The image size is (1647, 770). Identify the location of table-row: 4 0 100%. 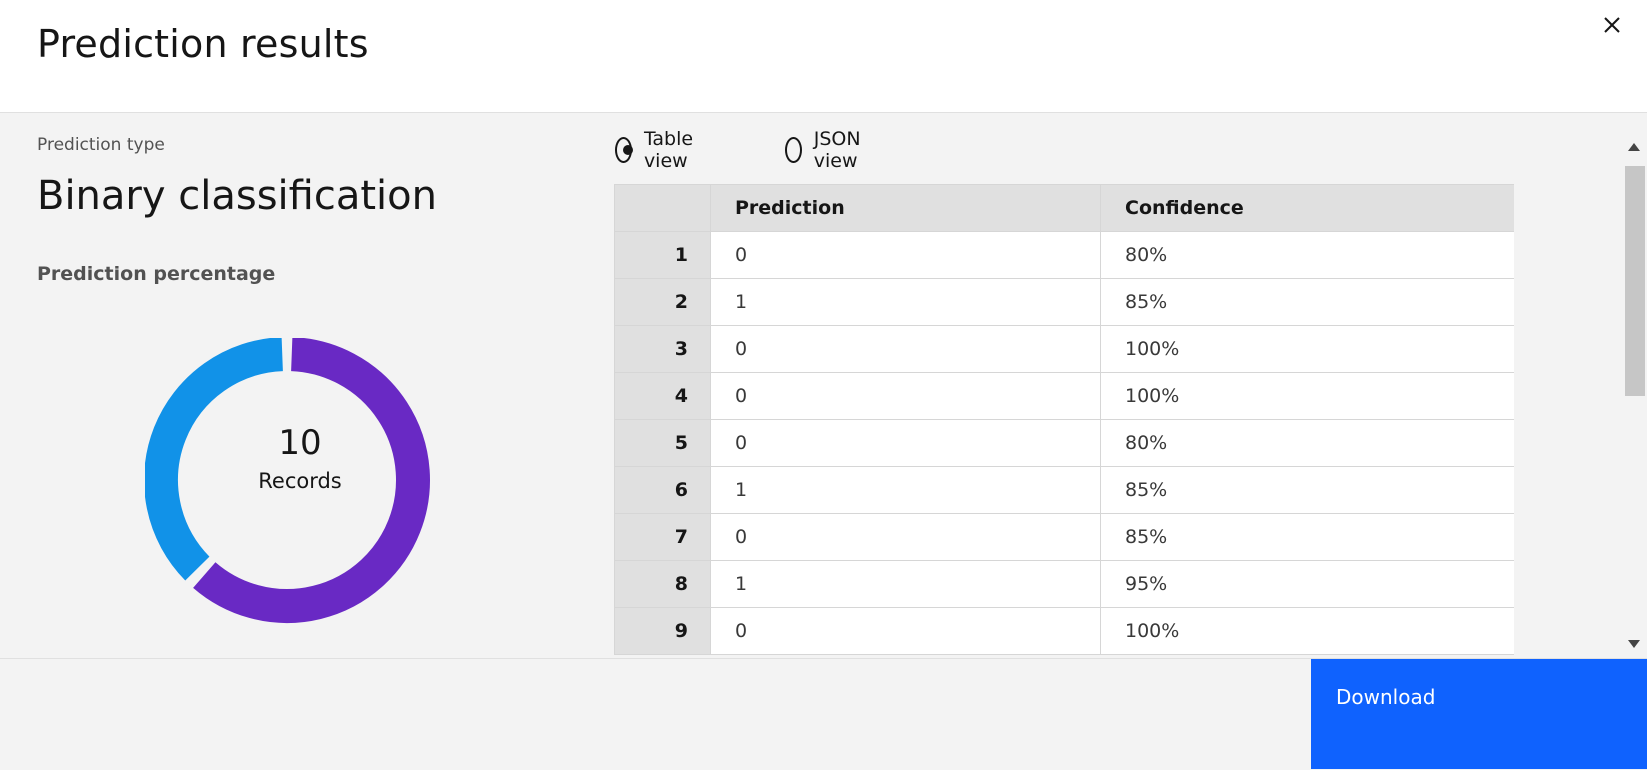
(1064, 396).